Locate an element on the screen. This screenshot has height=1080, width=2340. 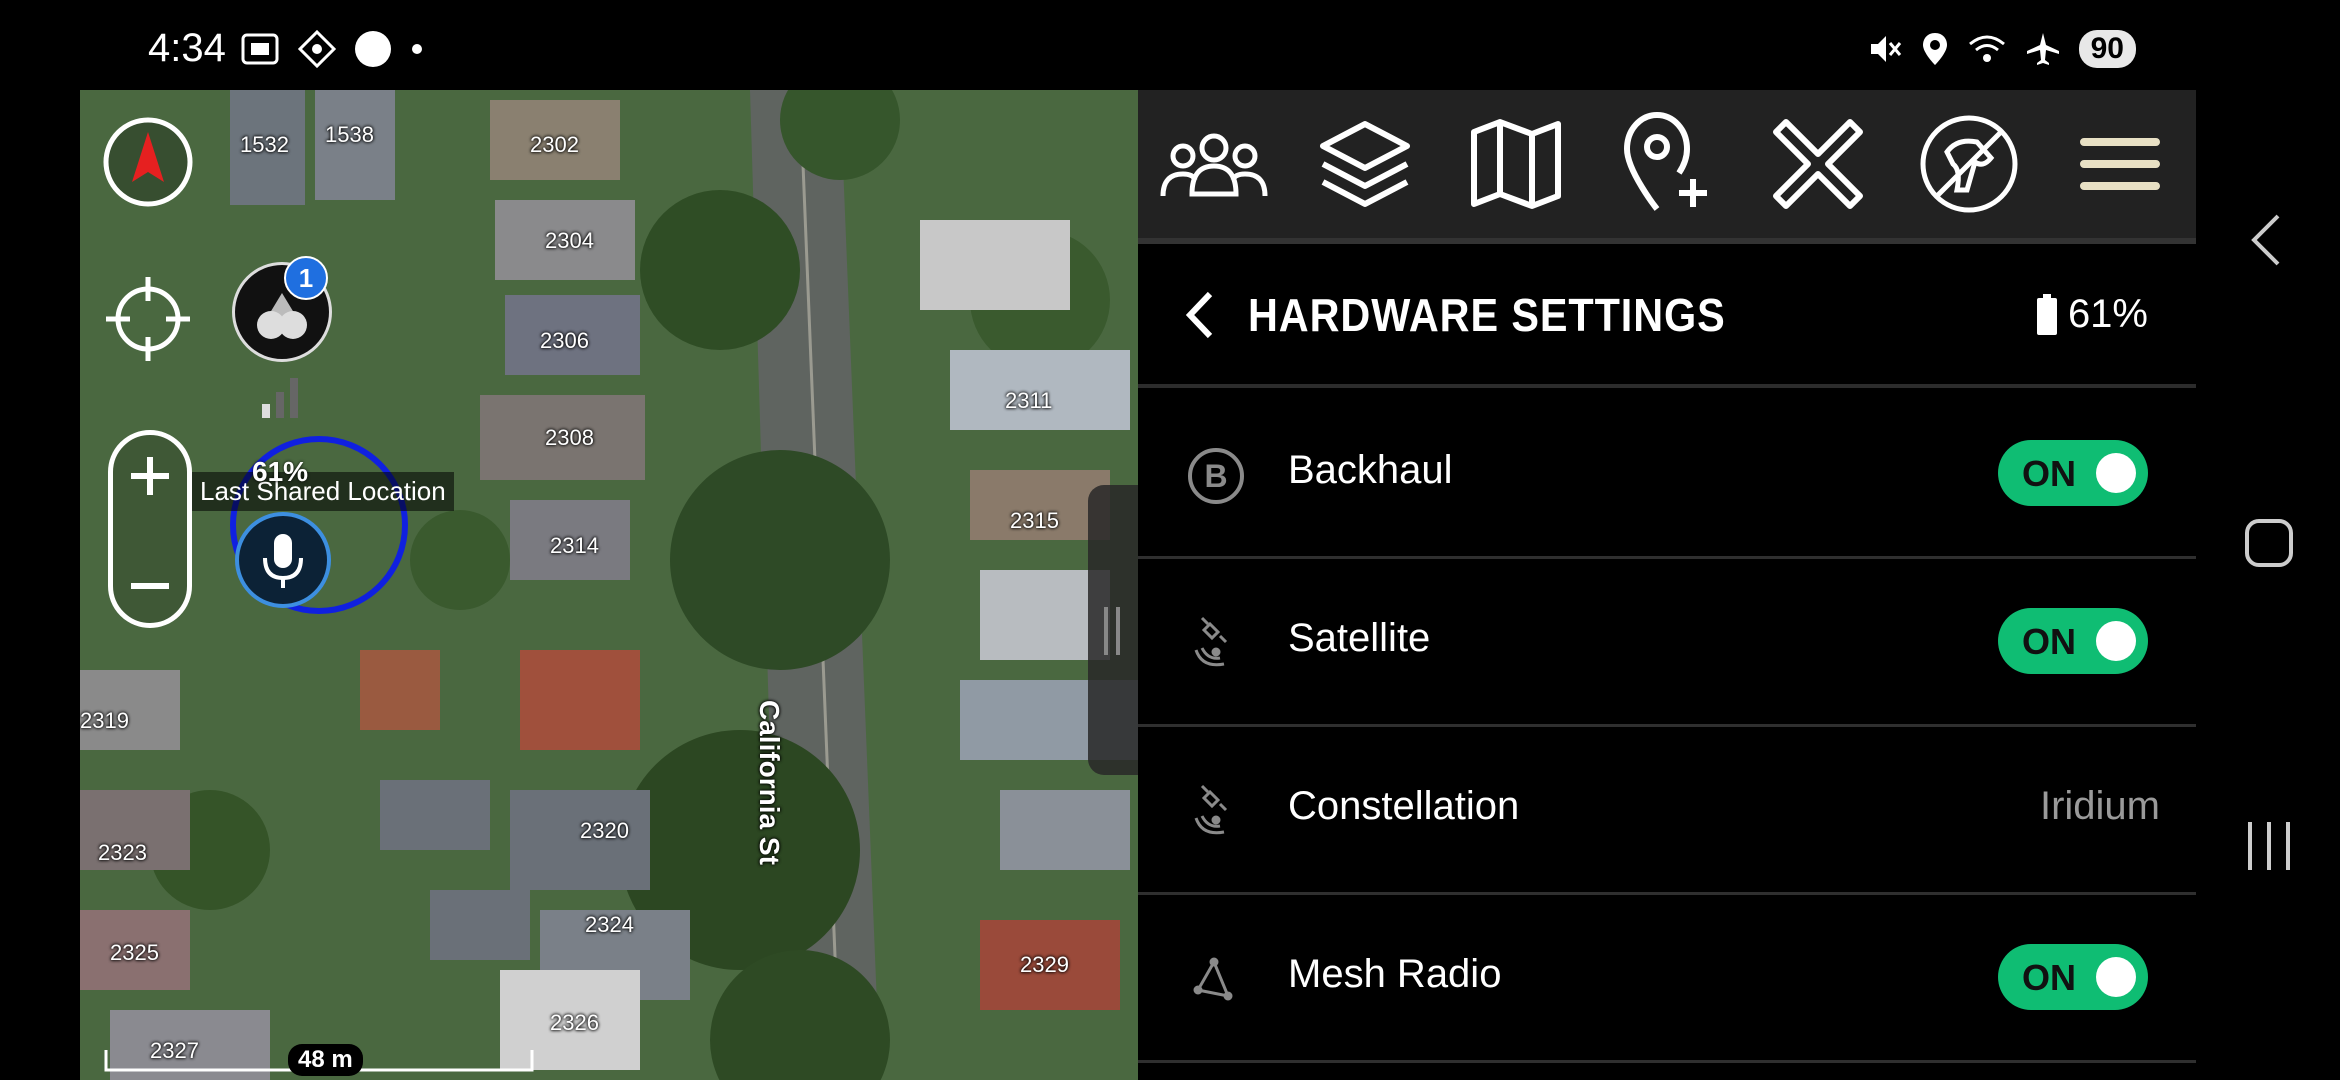
house-number: 2306 is located at coordinates (564, 340).